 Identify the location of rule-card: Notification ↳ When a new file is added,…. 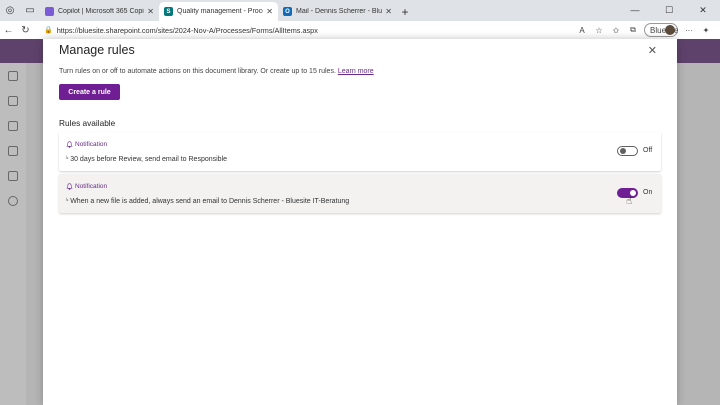
(360, 193).